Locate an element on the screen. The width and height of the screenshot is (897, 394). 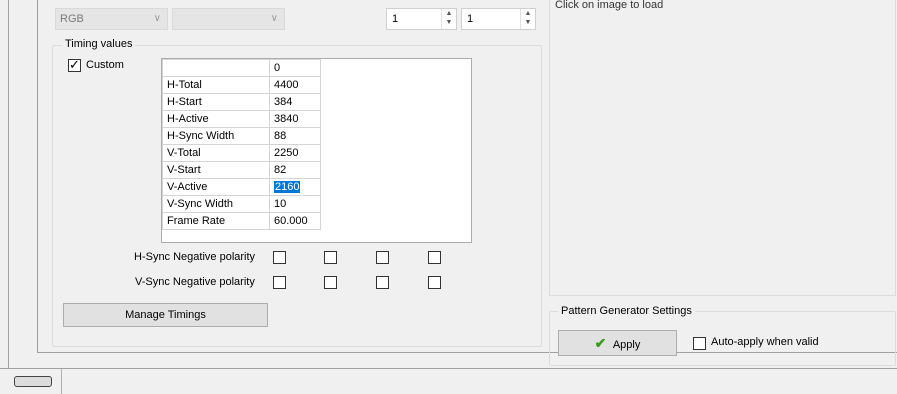
timing-value-cell: 2250 is located at coordinates (295, 153).